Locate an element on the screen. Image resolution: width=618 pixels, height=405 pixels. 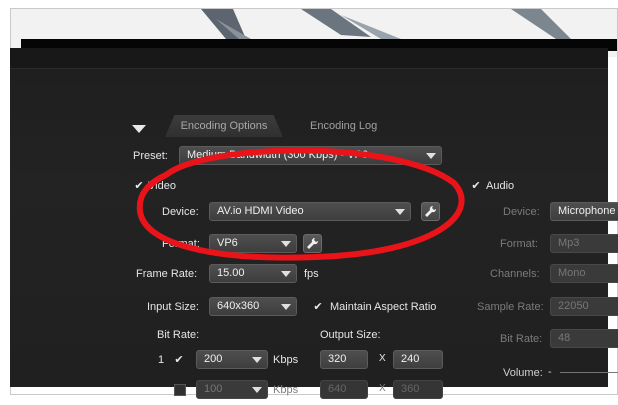
video-device-value: AV.io HDMI Video is located at coordinates (260, 211).